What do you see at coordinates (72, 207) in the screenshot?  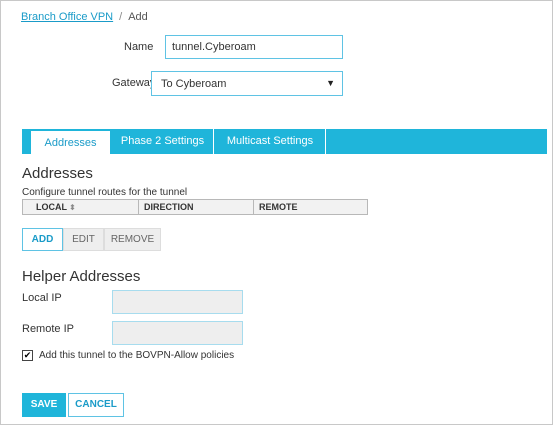 I see `sort-icon: ⬍` at bounding box center [72, 207].